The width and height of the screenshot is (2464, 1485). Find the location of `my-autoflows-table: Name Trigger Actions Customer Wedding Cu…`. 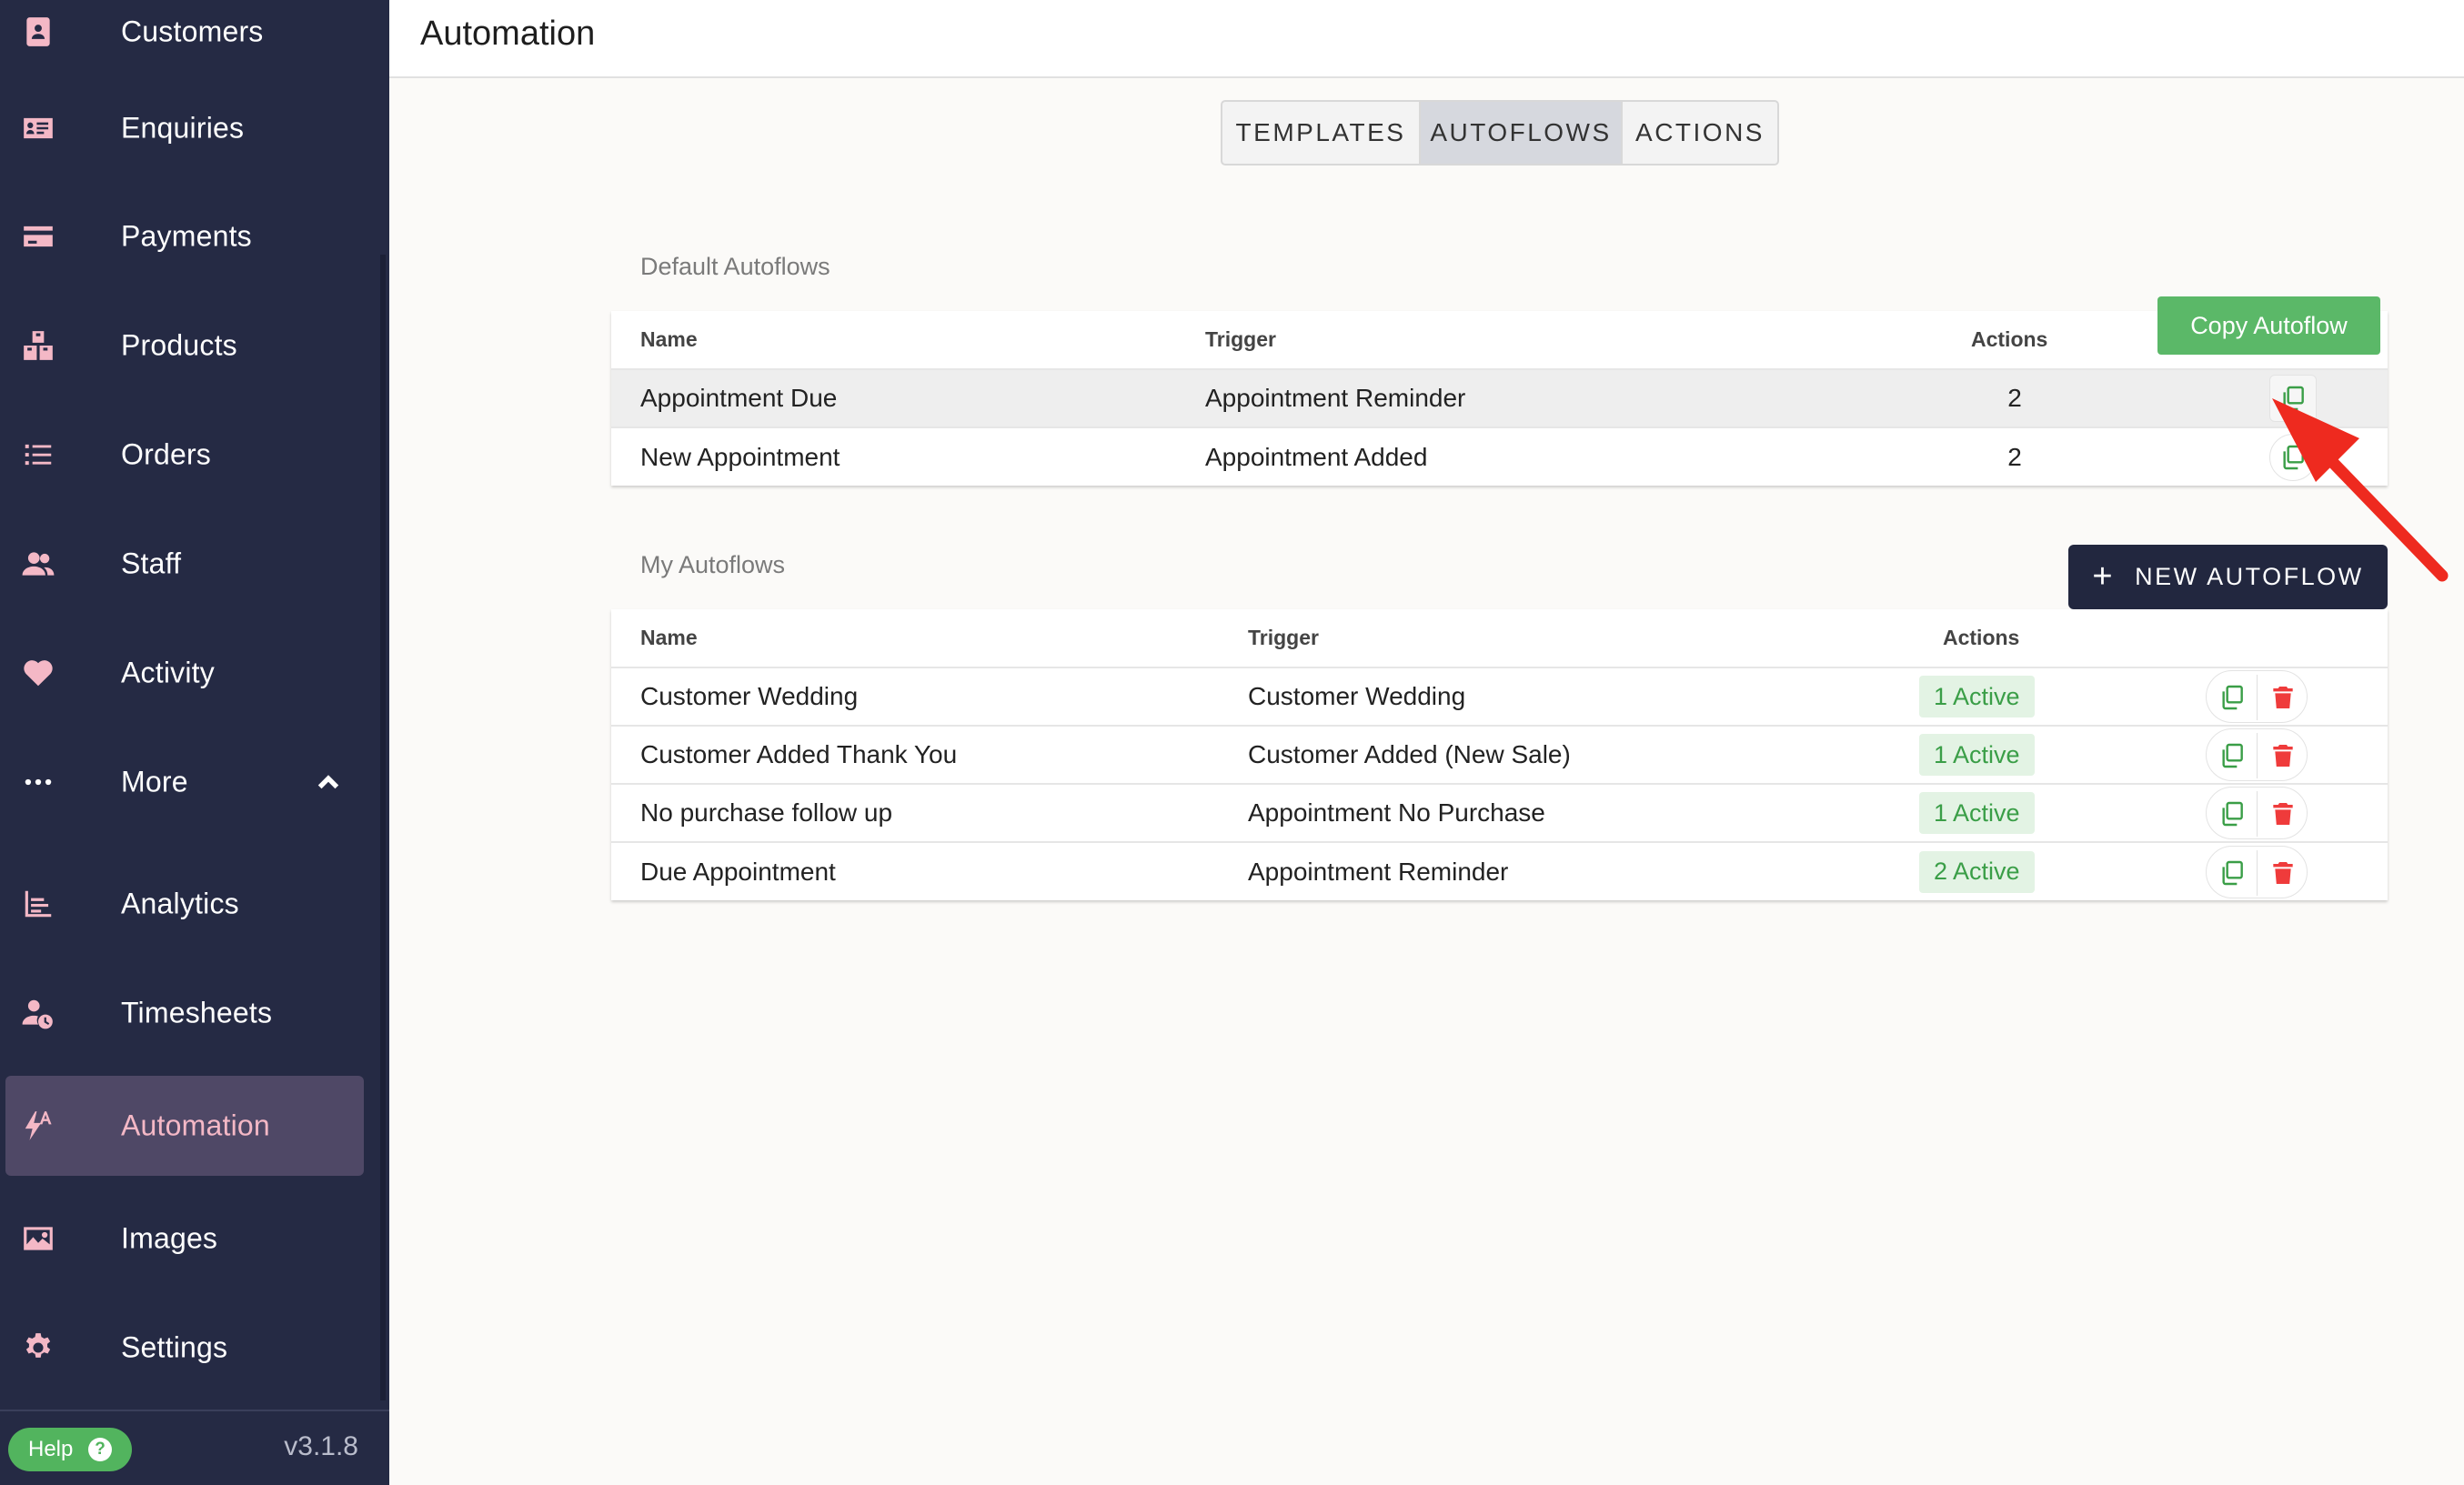

my-autoflows-table: Name Trigger Actions Customer Wedding Cu… is located at coordinates (1499, 754).